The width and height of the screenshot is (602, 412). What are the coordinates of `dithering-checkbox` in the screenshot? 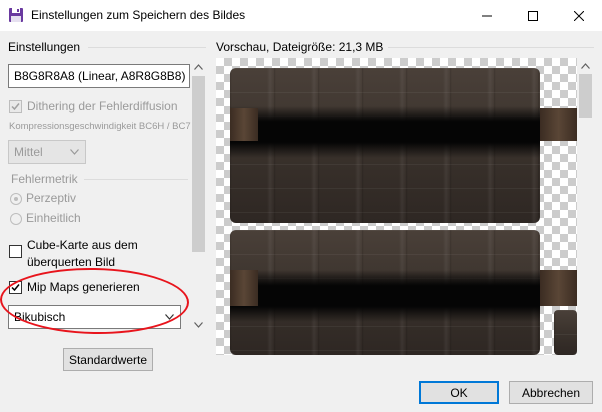 It's located at (15, 106).